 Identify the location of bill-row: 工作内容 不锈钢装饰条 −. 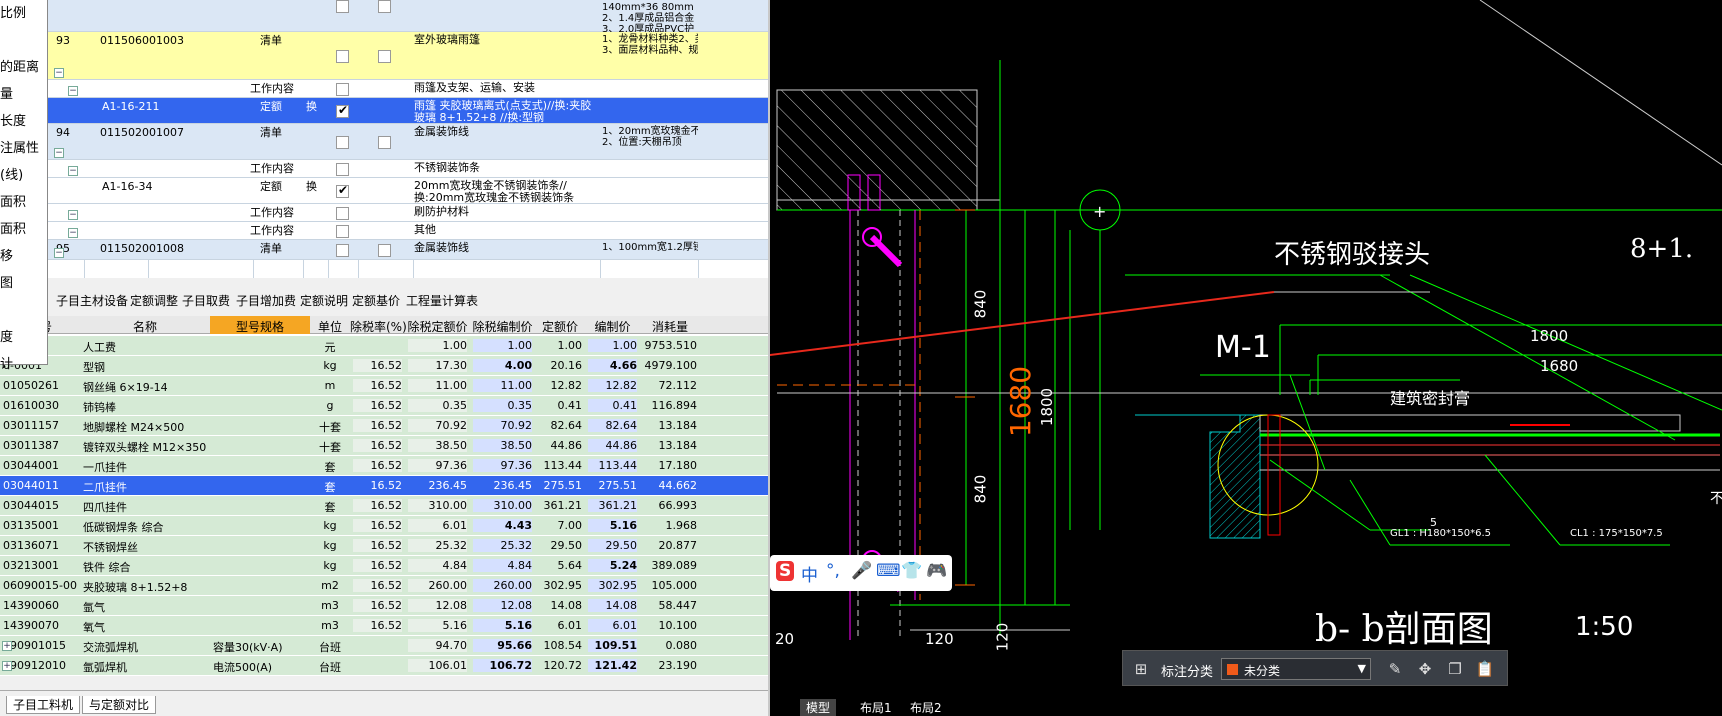
(409, 169).